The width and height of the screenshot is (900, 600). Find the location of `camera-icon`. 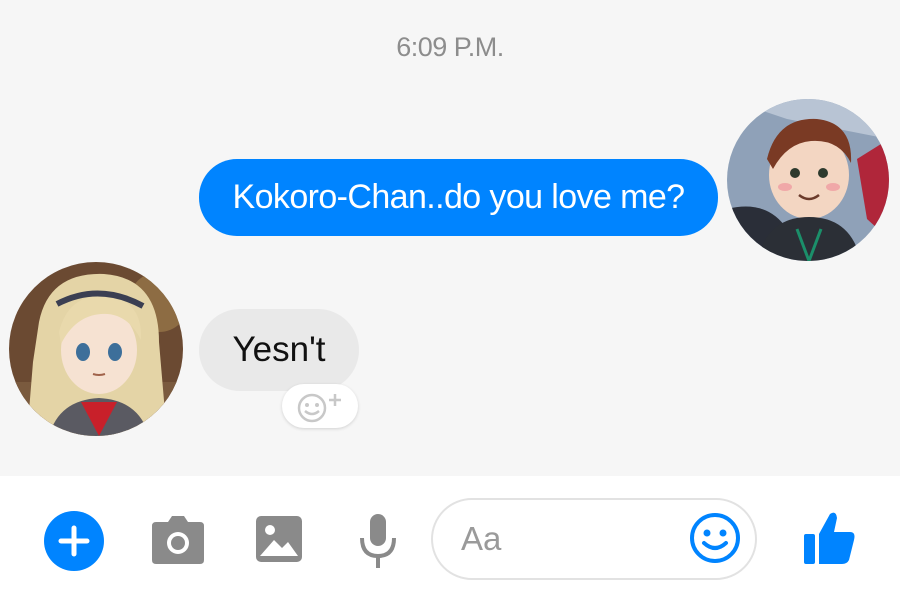

camera-icon is located at coordinates (178, 540).